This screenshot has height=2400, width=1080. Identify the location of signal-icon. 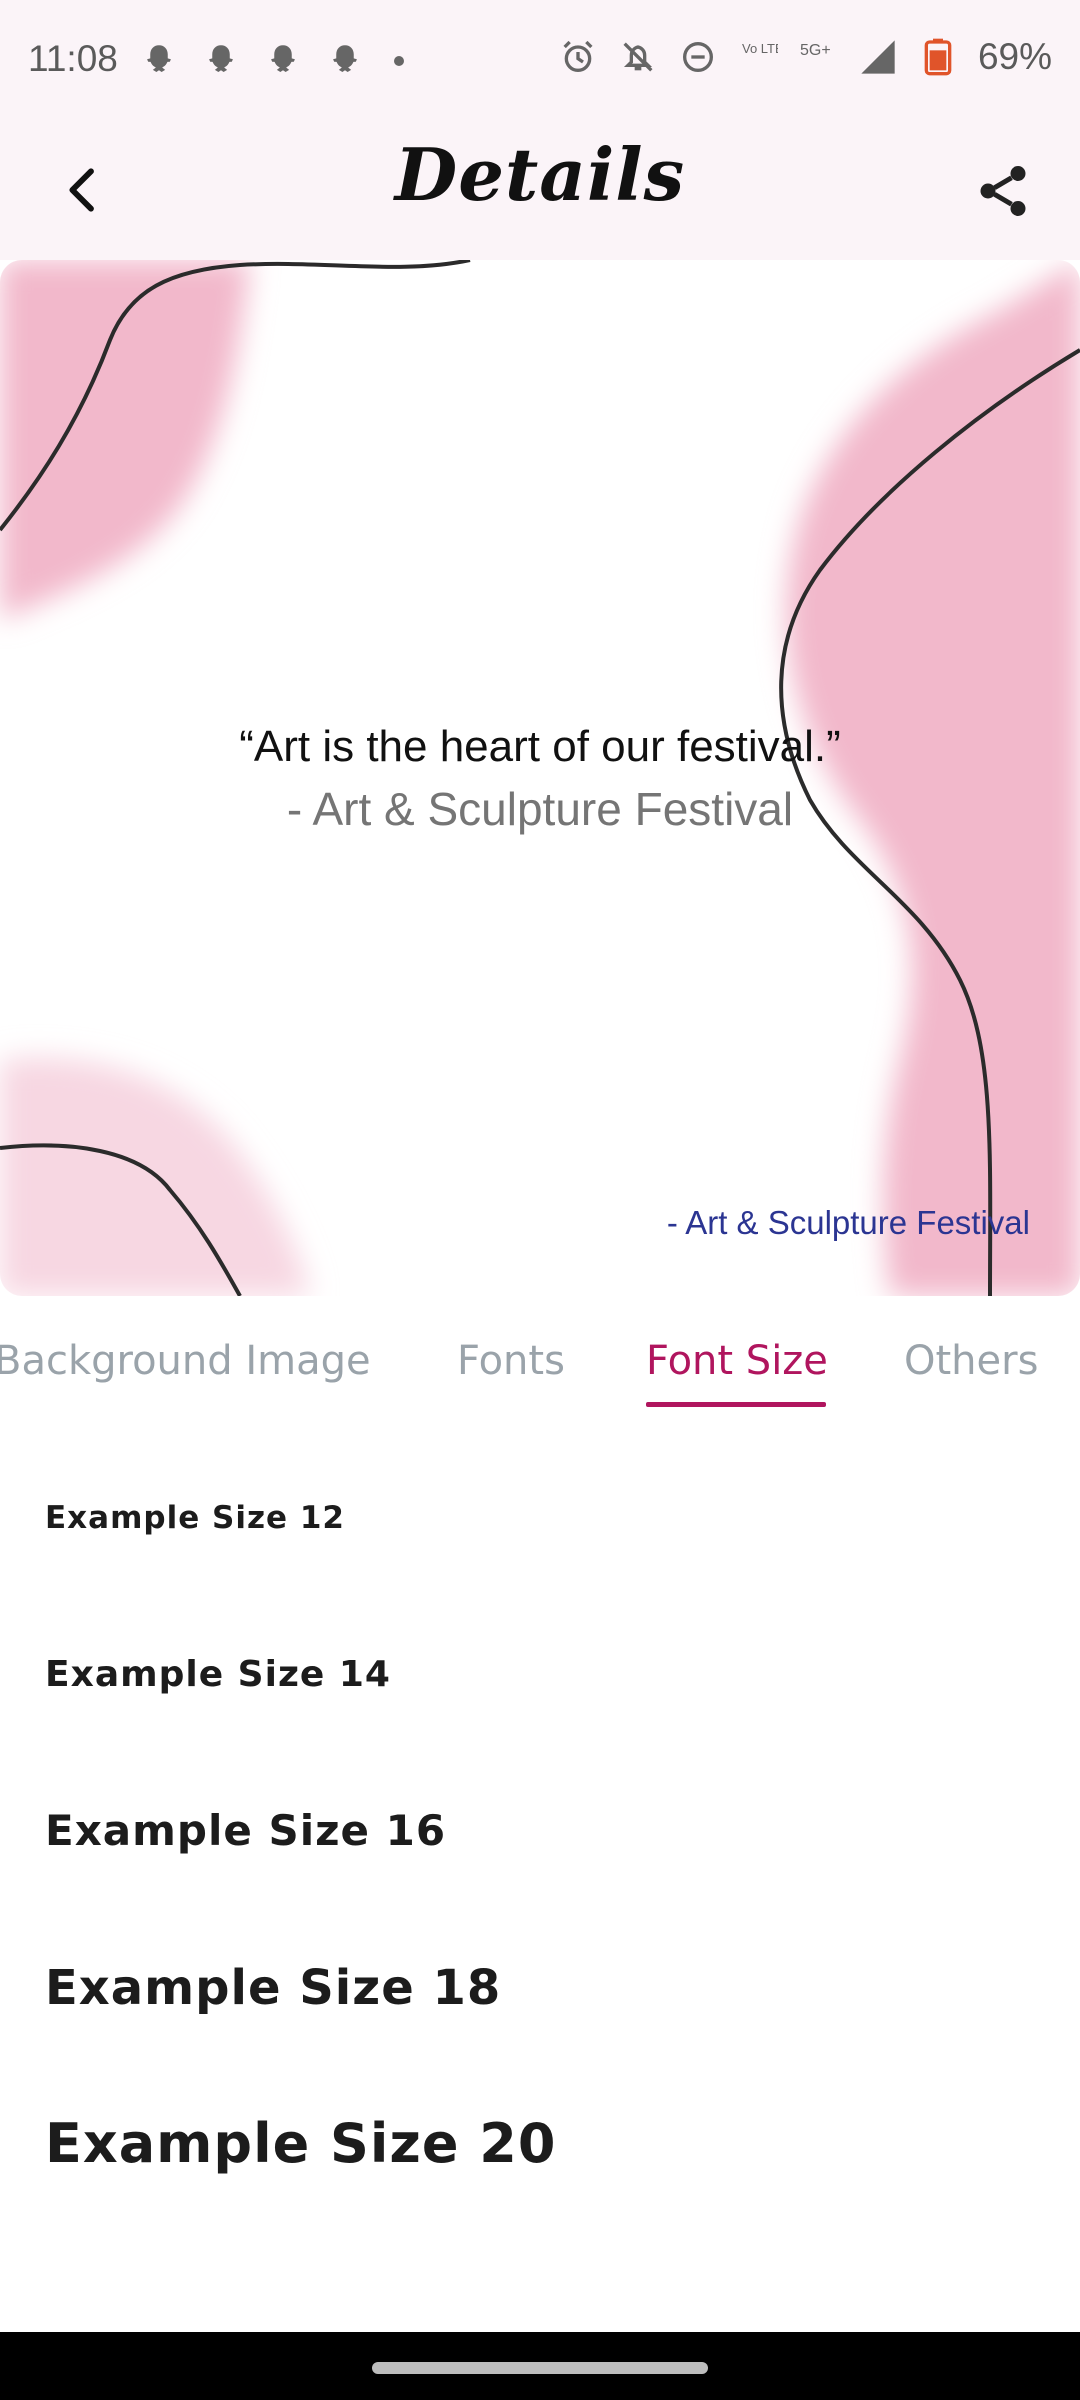
(878, 57).